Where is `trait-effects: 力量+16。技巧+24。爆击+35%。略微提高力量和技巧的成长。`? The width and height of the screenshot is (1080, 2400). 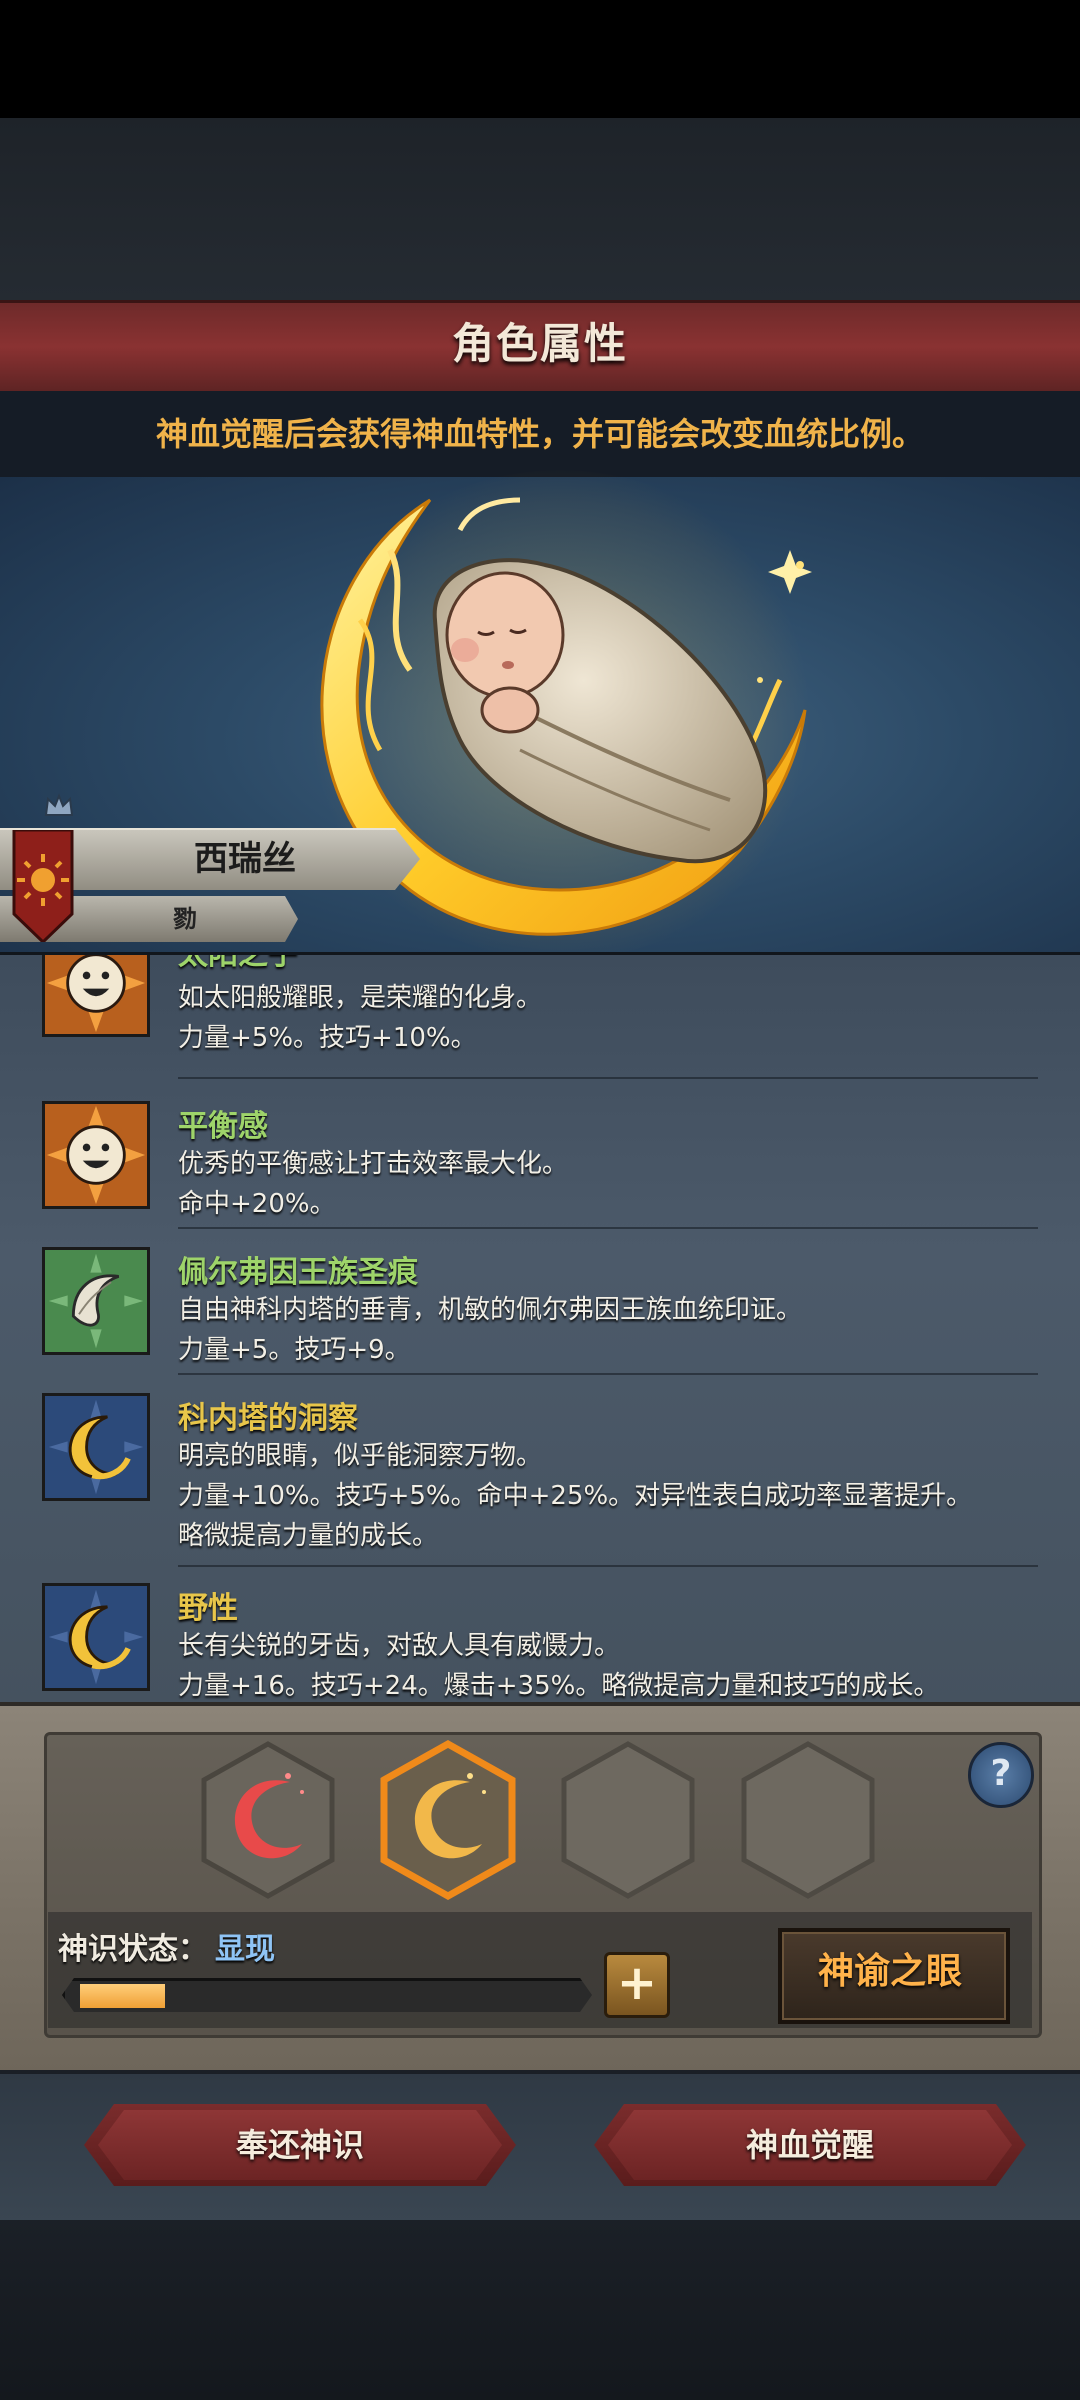
trait-effects: 力量+16。技巧+24。爆击+35%。略微提高力量和技巧的成长。 is located at coordinates (559, 1686).